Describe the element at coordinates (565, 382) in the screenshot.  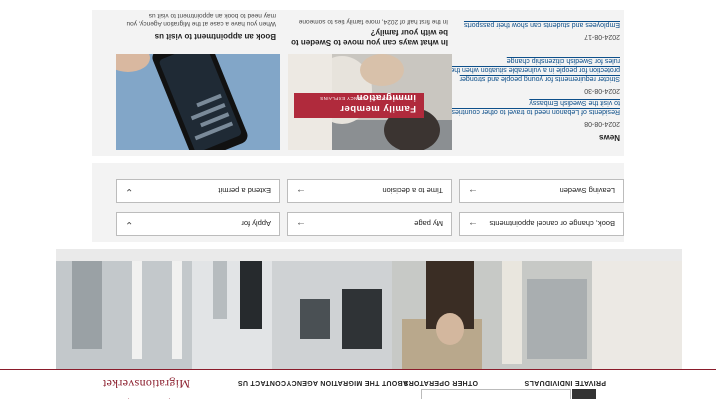
I see `nav-private-individuals: PRIVATE INDIVIDUALS` at that location.